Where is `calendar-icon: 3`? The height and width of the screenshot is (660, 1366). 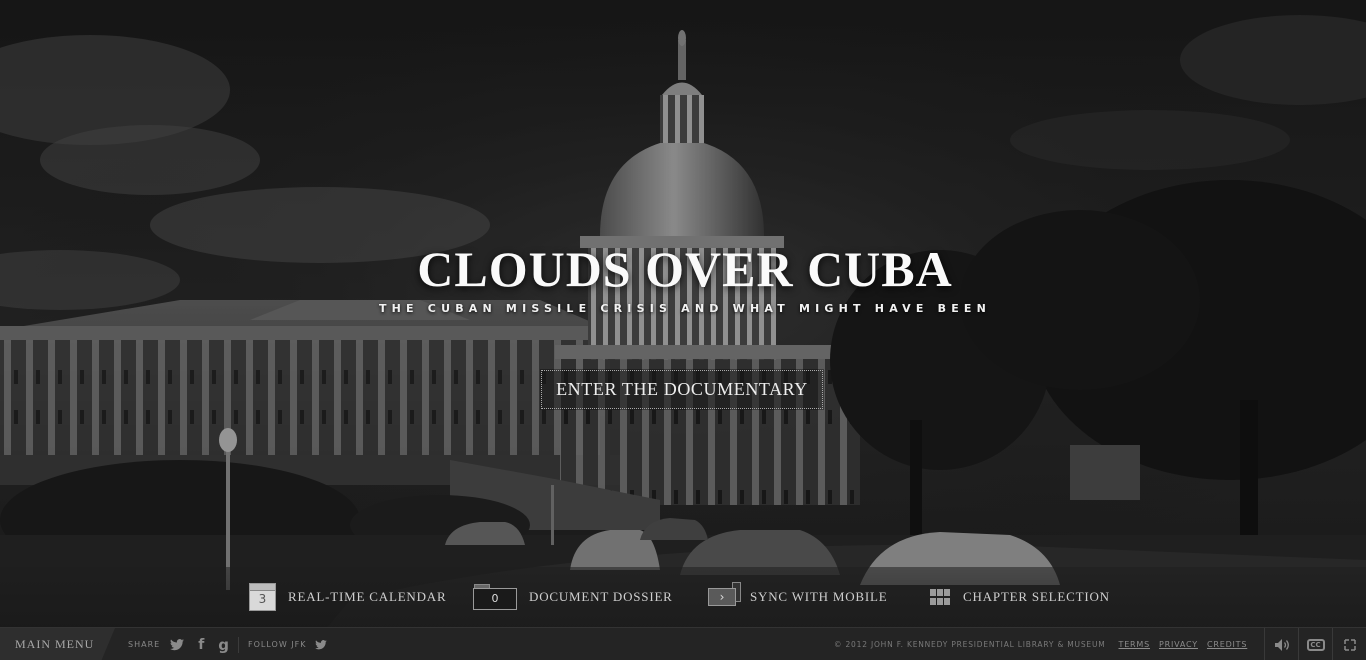
calendar-icon: 3 is located at coordinates (262, 597).